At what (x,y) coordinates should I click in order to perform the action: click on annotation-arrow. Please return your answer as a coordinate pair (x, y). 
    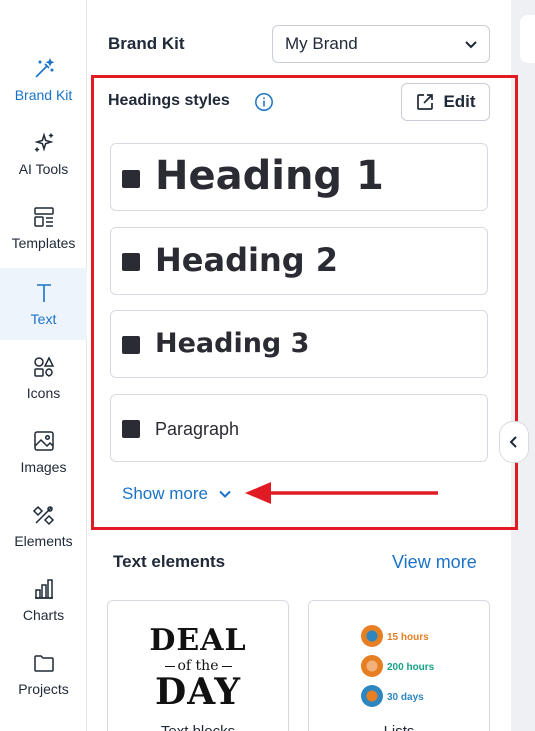
    Looking at the image, I should click on (341, 493).